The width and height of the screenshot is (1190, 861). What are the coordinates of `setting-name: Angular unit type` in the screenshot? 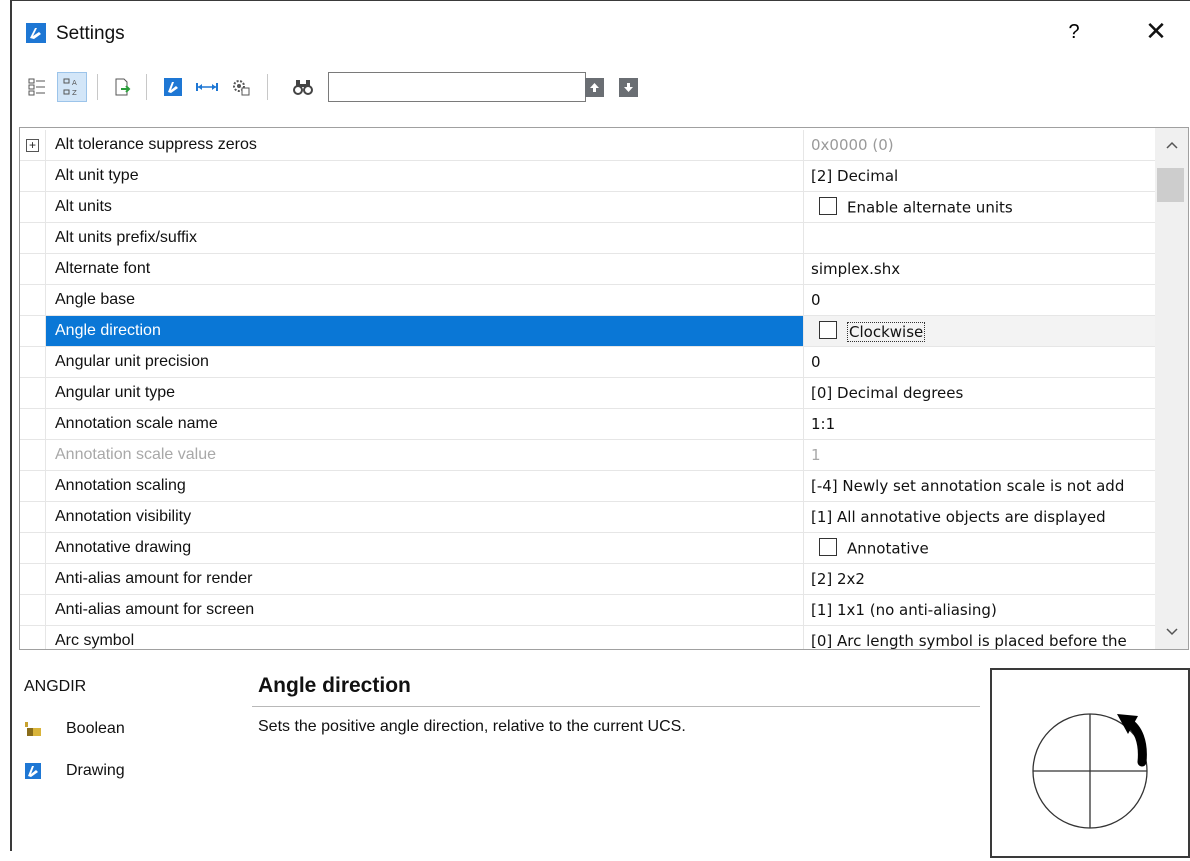 It's located at (115, 392).